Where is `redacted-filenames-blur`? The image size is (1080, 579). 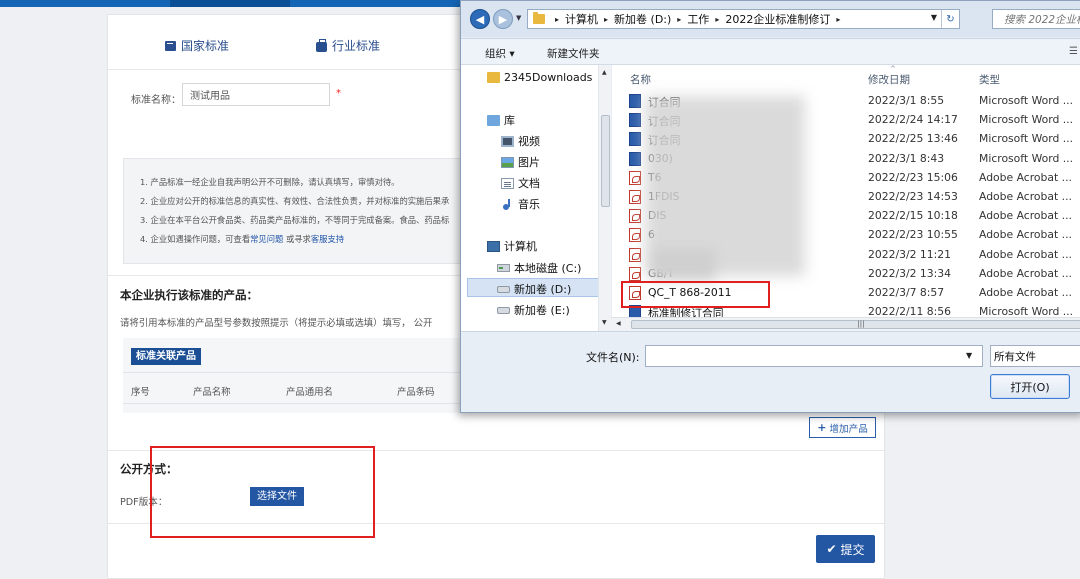 redacted-filenames-blur is located at coordinates (684, 264).